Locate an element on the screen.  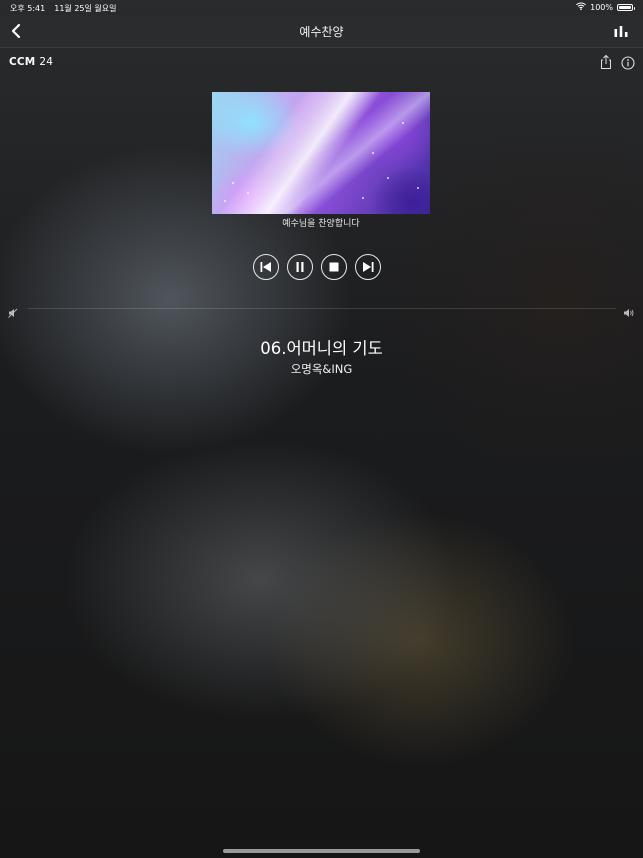
share-icon is located at coordinates (606, 61).